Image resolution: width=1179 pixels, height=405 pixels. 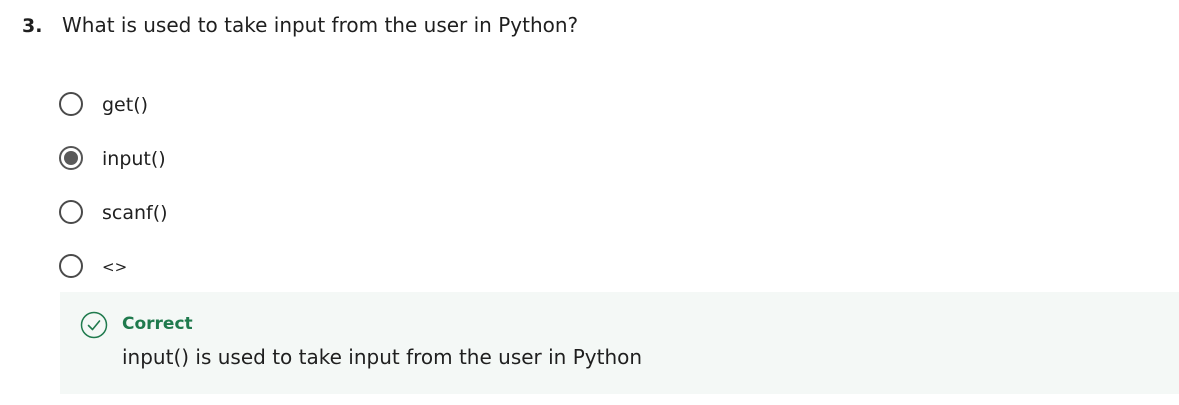 I want to click on option-scanf: scanf(), so click(x=113, y=213).